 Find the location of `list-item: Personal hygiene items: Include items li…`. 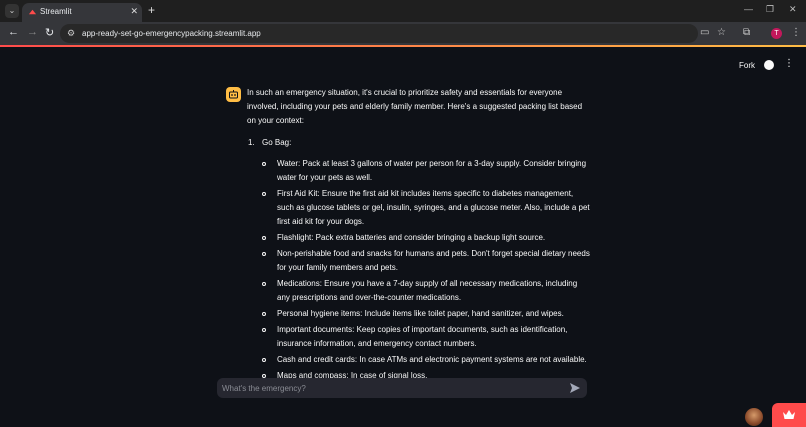

list-item: Personal hygiene items: Include items li… is located at coordinates (427, 314).